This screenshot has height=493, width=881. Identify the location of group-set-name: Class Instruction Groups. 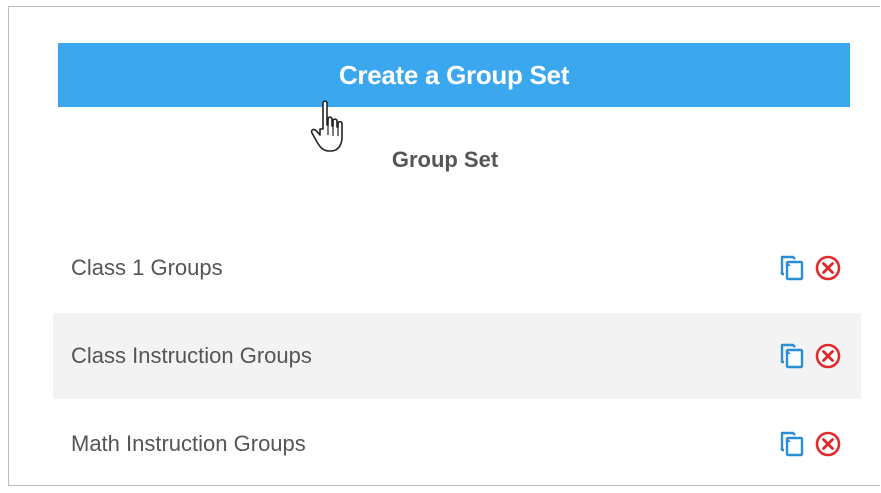
(191, 355).